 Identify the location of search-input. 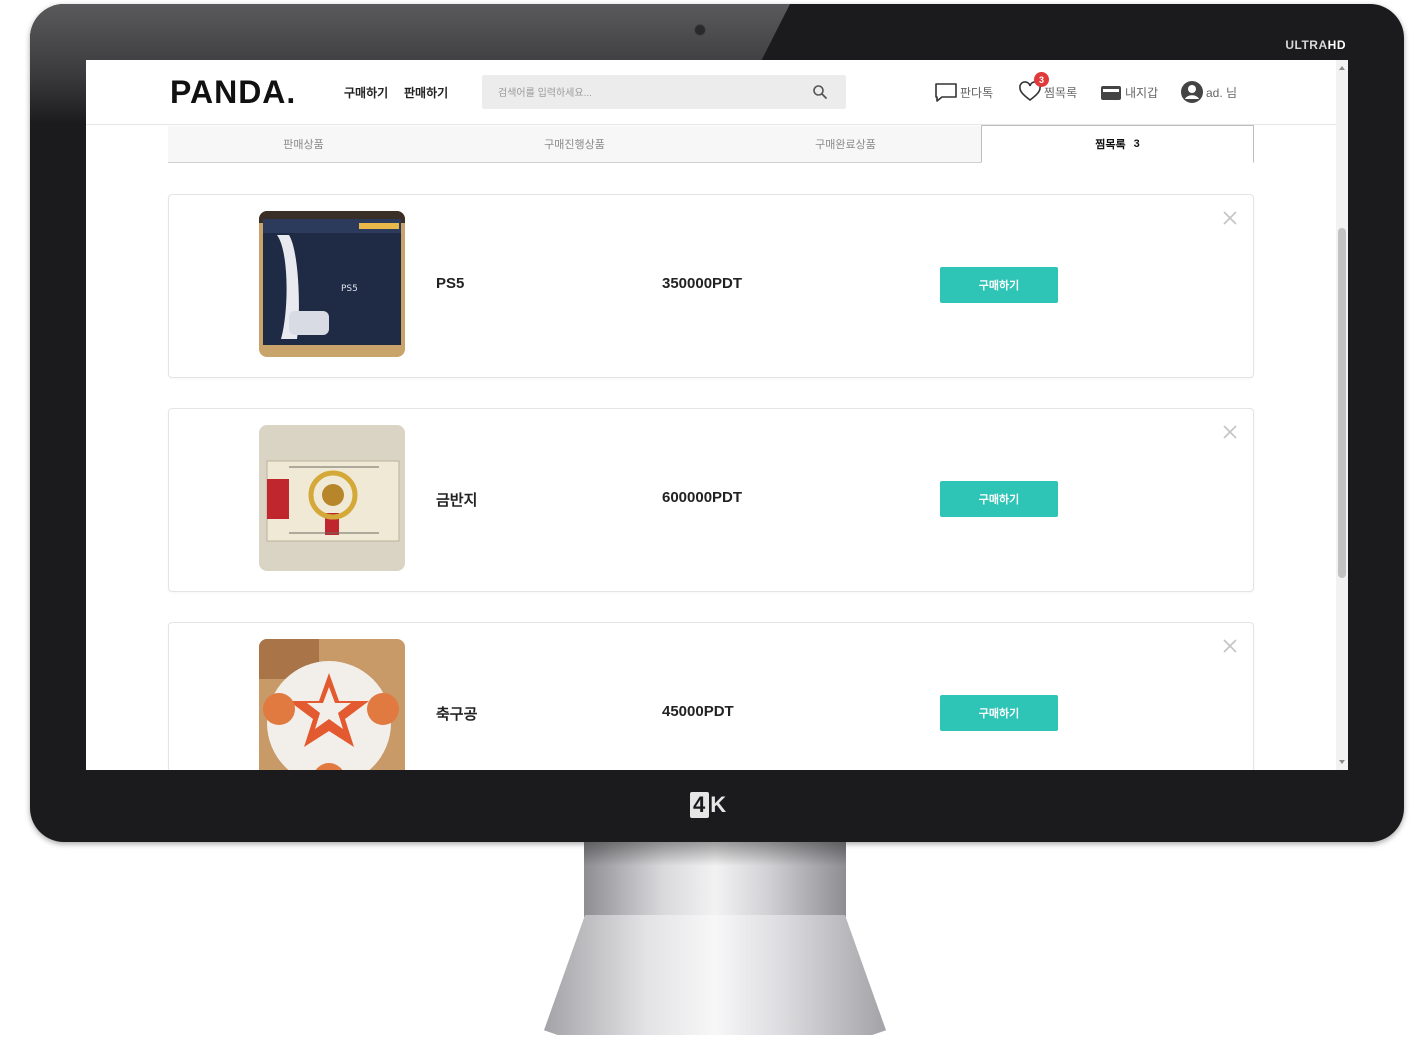
(648, 93).